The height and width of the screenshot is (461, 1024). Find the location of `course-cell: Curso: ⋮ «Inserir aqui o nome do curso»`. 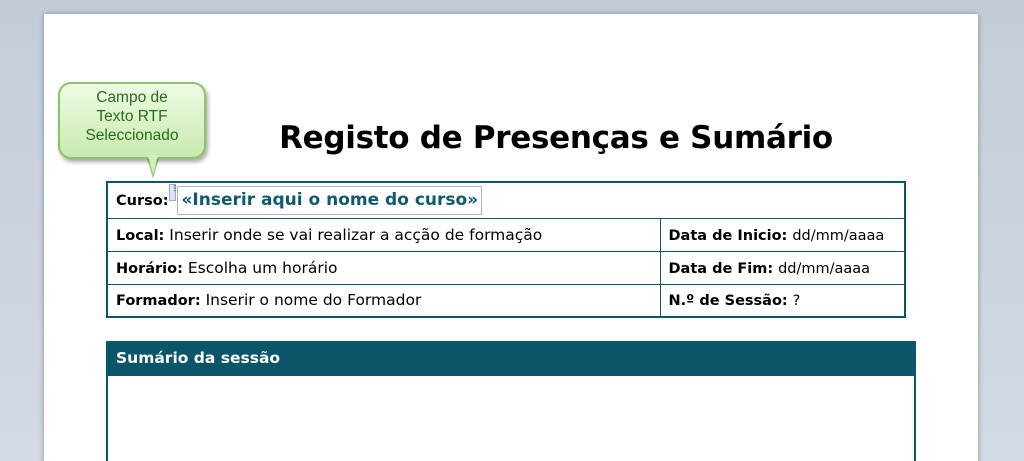

course-cell: Curso: ⋮ «Inserir aqui o nome do curso» is located at coordinates (506, 200).